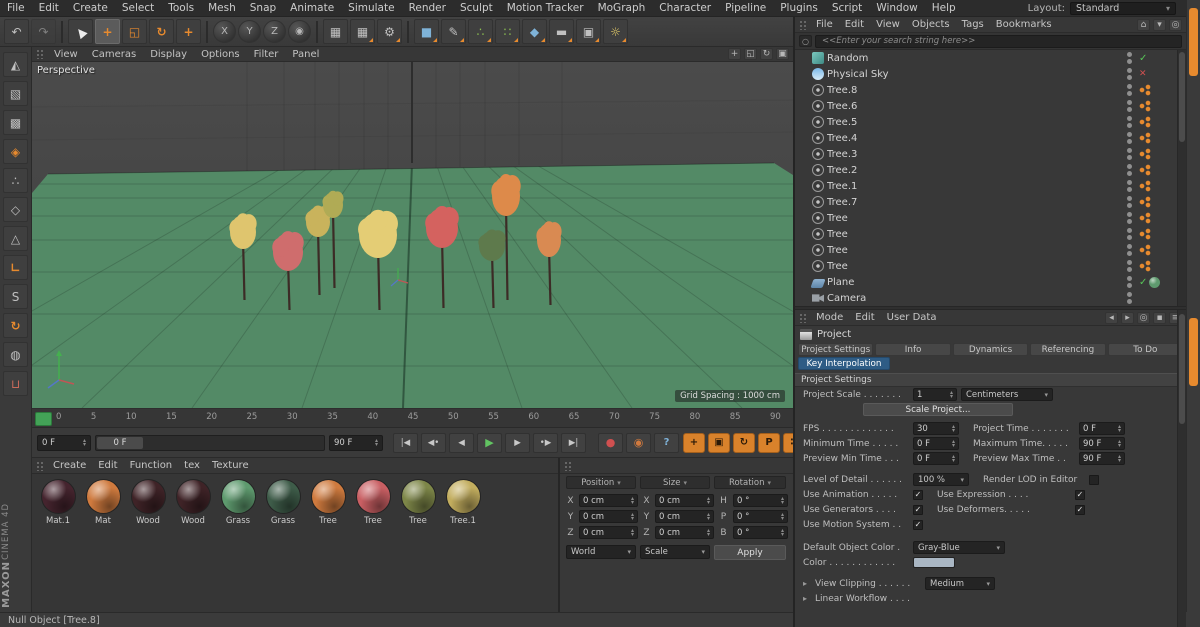 This screenshot has height=627, width=1200. Describe the element at coordinates (120, 442) in the screenshot. I see `power-slider-handle: 0 F` at that location.